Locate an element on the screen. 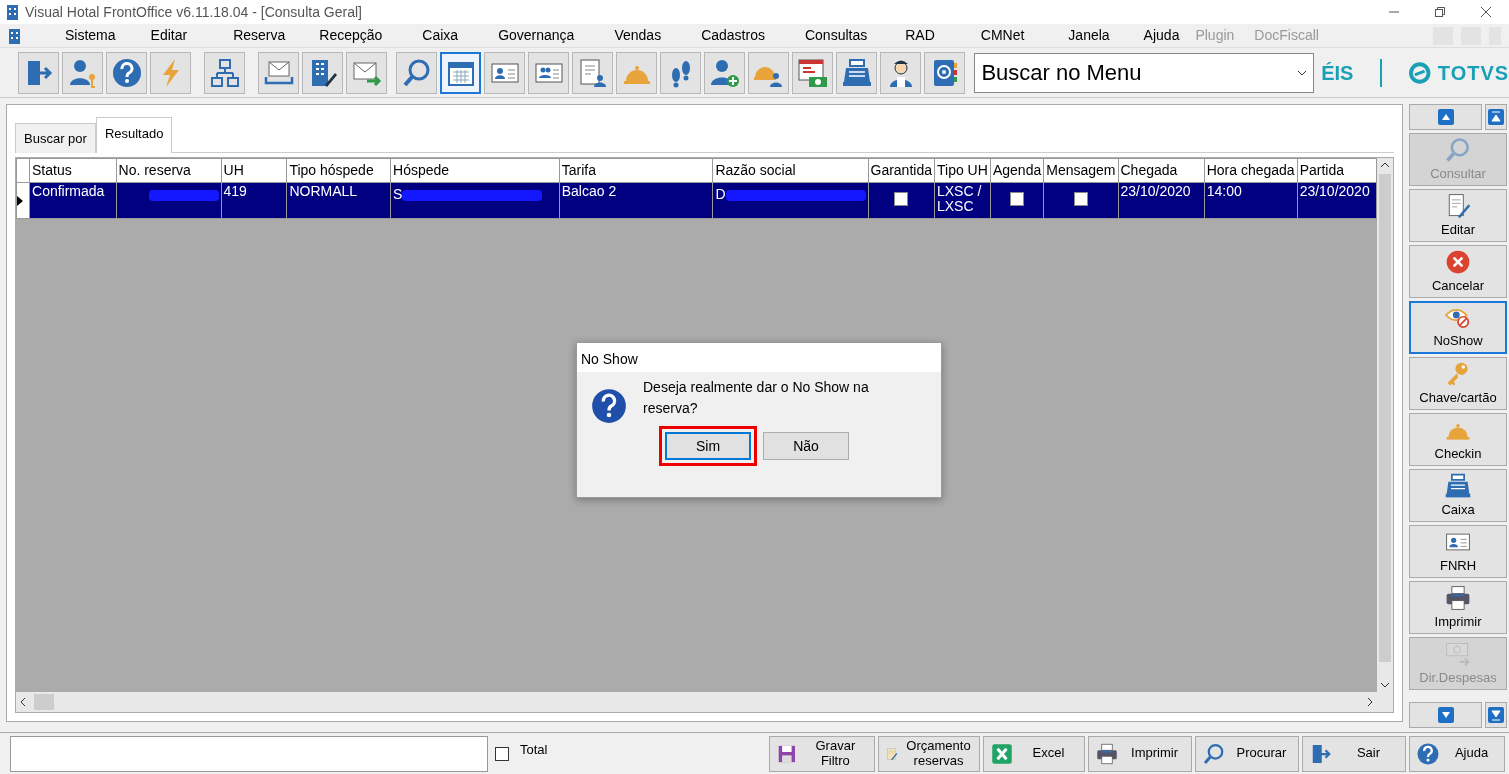  question-icon is located at coordinates (609, 406).